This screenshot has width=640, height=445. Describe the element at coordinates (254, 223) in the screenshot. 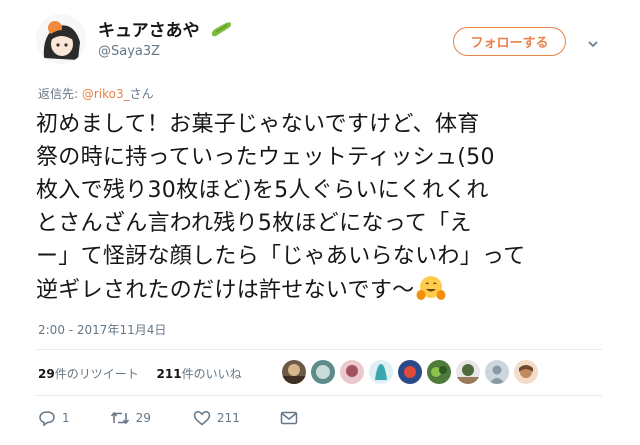

I see `tweet-line: とさんざん言われ残り5枚ほどになって「え` at that location.